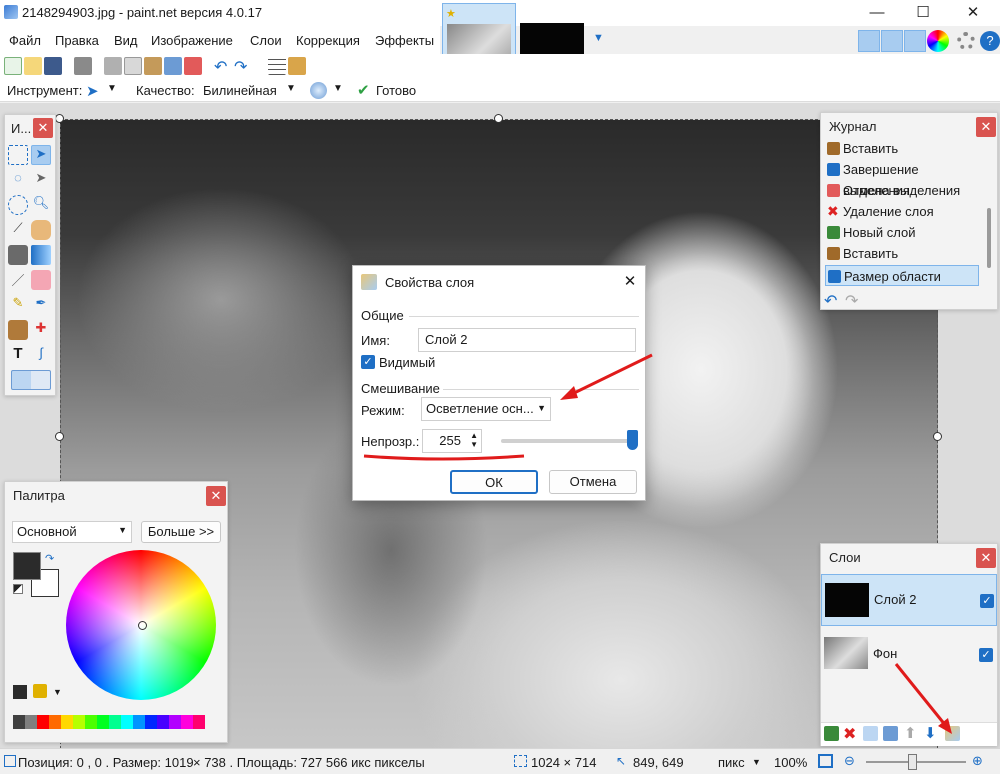 This screenshot has height=774, width=1000. I want to click on cursor-icon: ↖, so click(621, 761).